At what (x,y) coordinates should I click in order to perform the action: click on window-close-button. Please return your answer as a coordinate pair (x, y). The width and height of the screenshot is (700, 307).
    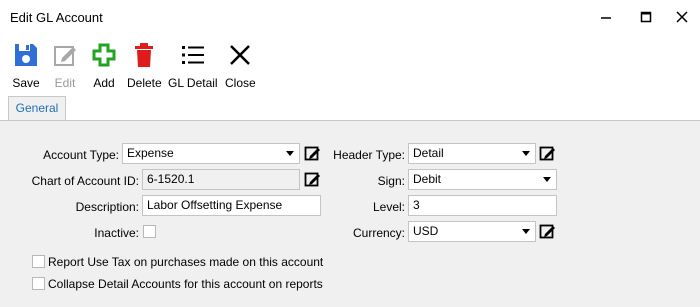
    Looking at the image, I should click on (682, 17).